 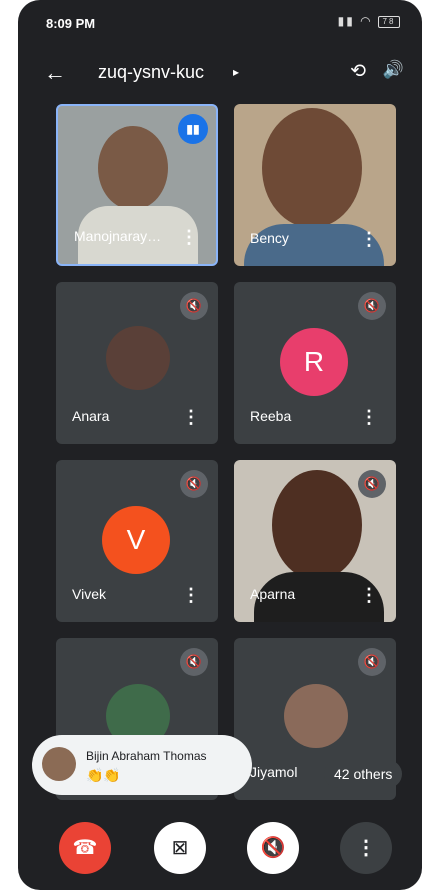 I want to click on back-arrow-icon: ←, so click(x=55, y=73).